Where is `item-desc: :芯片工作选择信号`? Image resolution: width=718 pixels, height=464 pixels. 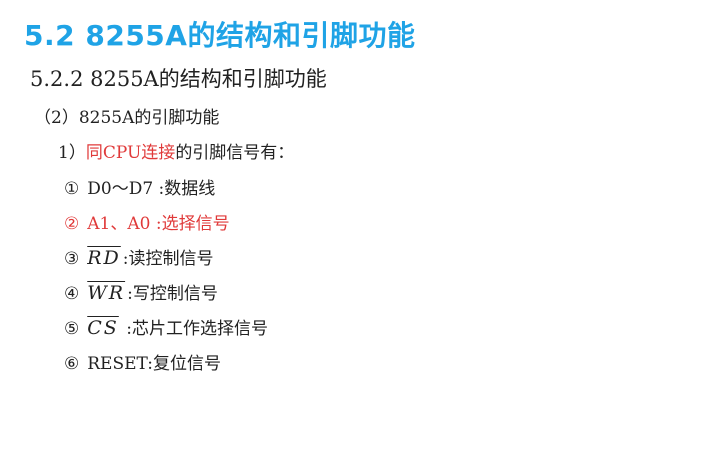 item-desc: :芯片工作选择信号 is located at coordinates (194, 329).